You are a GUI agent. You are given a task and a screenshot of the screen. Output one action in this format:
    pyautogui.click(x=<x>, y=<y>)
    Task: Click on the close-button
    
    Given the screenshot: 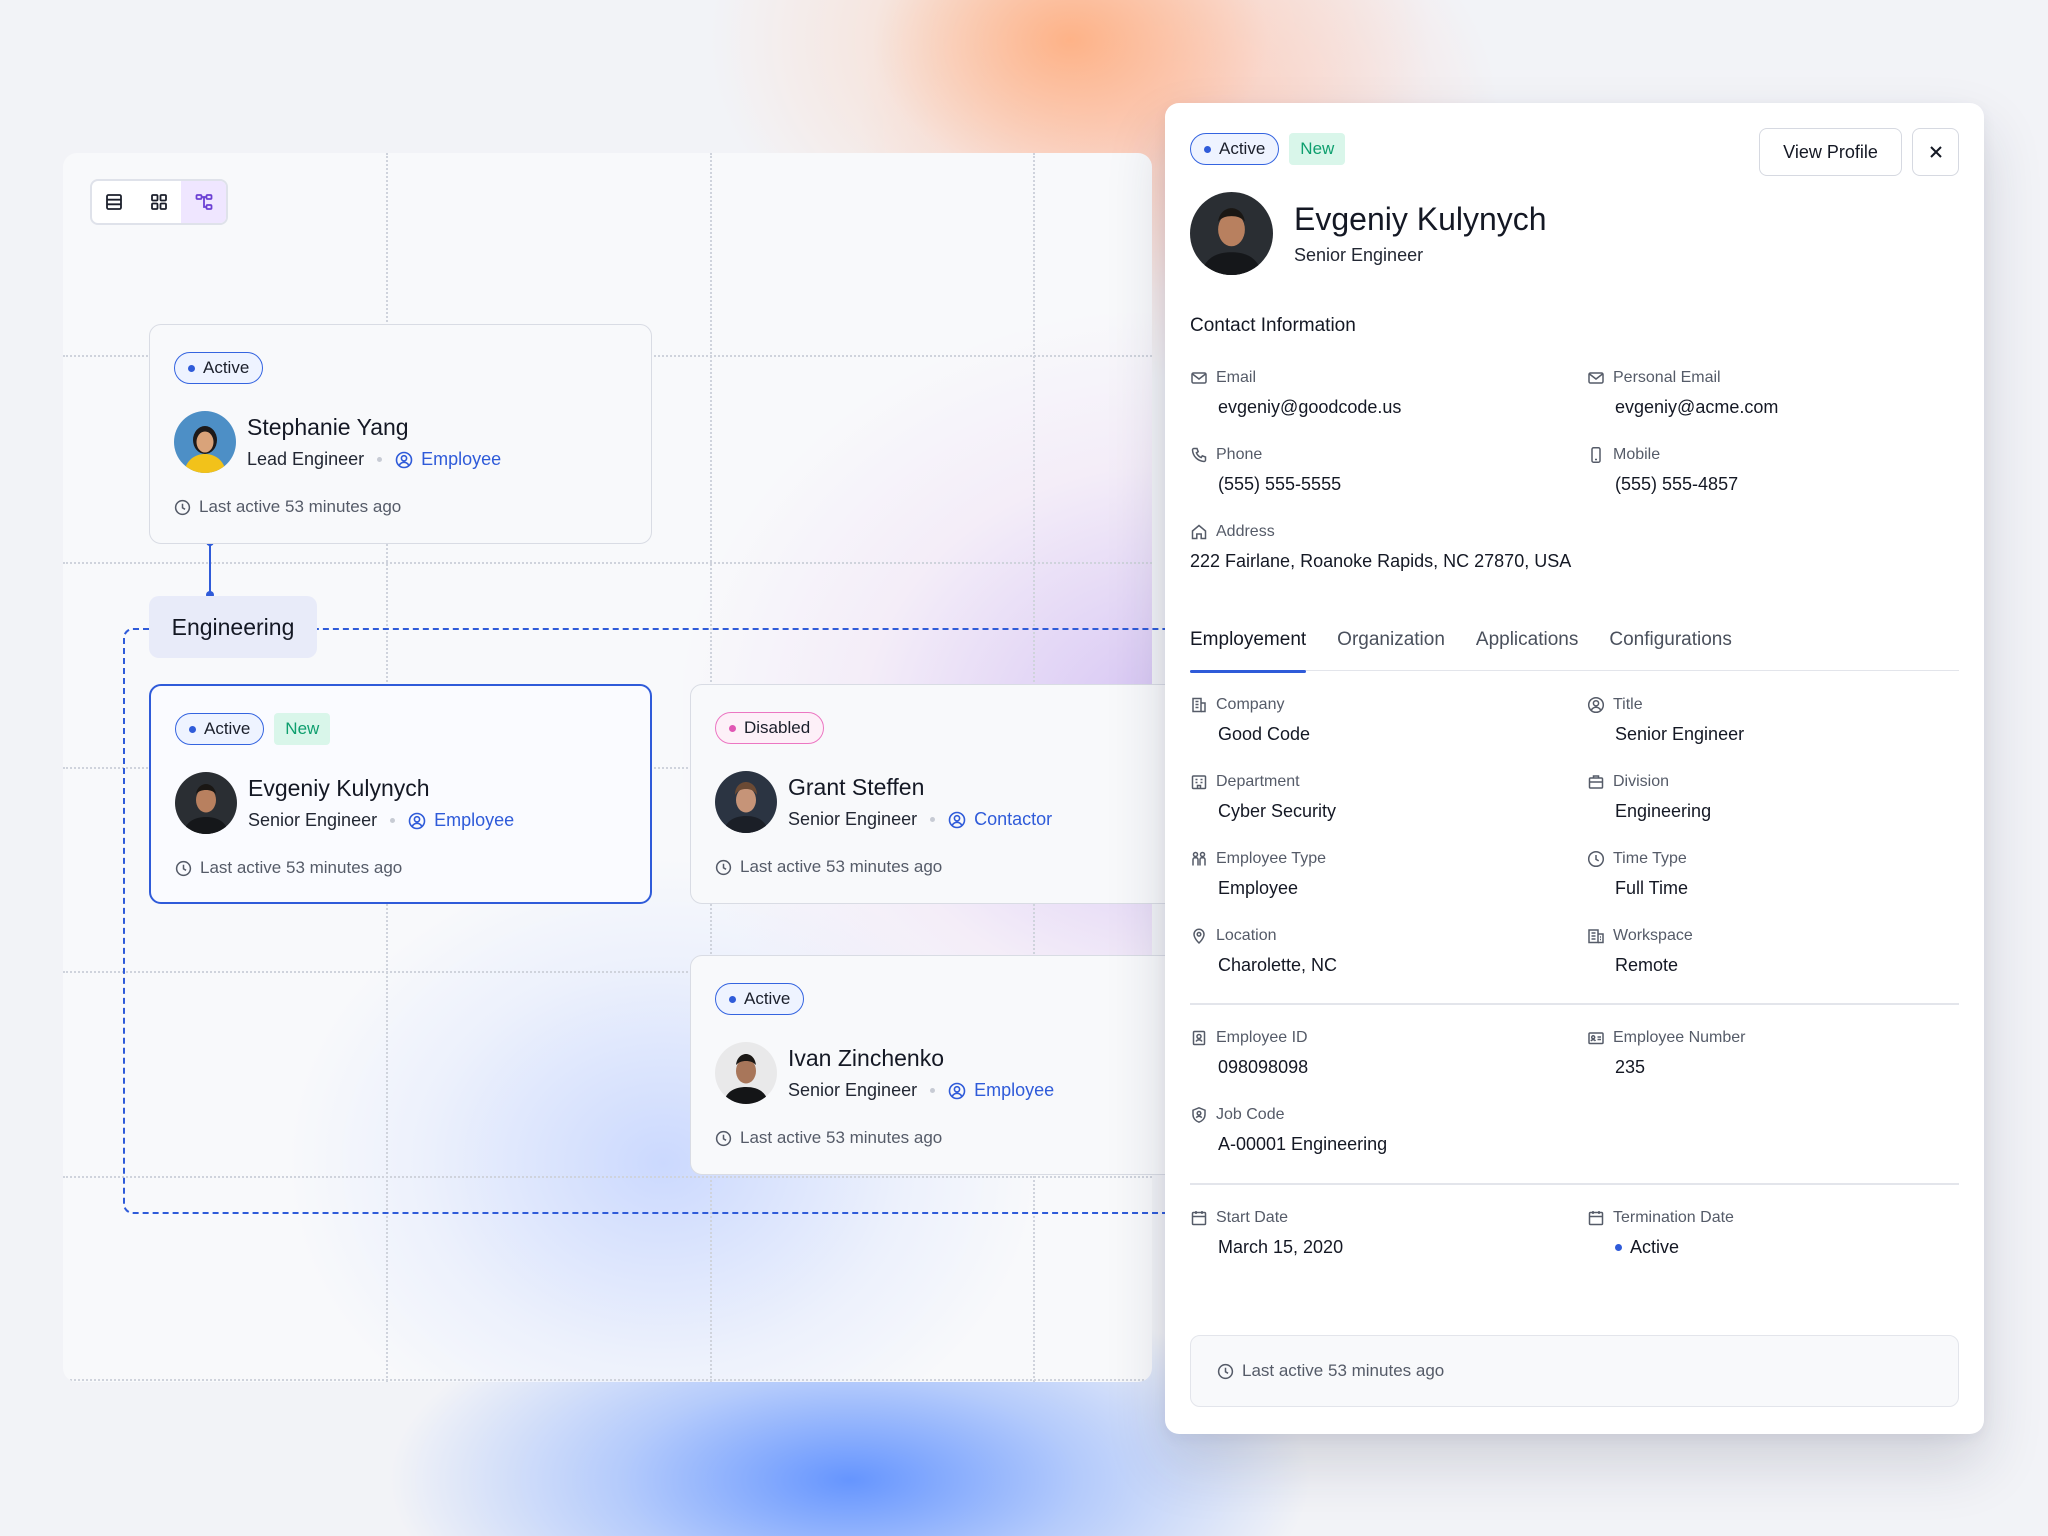 What is the action you would take?
    pyautogui.click(x=1935, y=152)
    